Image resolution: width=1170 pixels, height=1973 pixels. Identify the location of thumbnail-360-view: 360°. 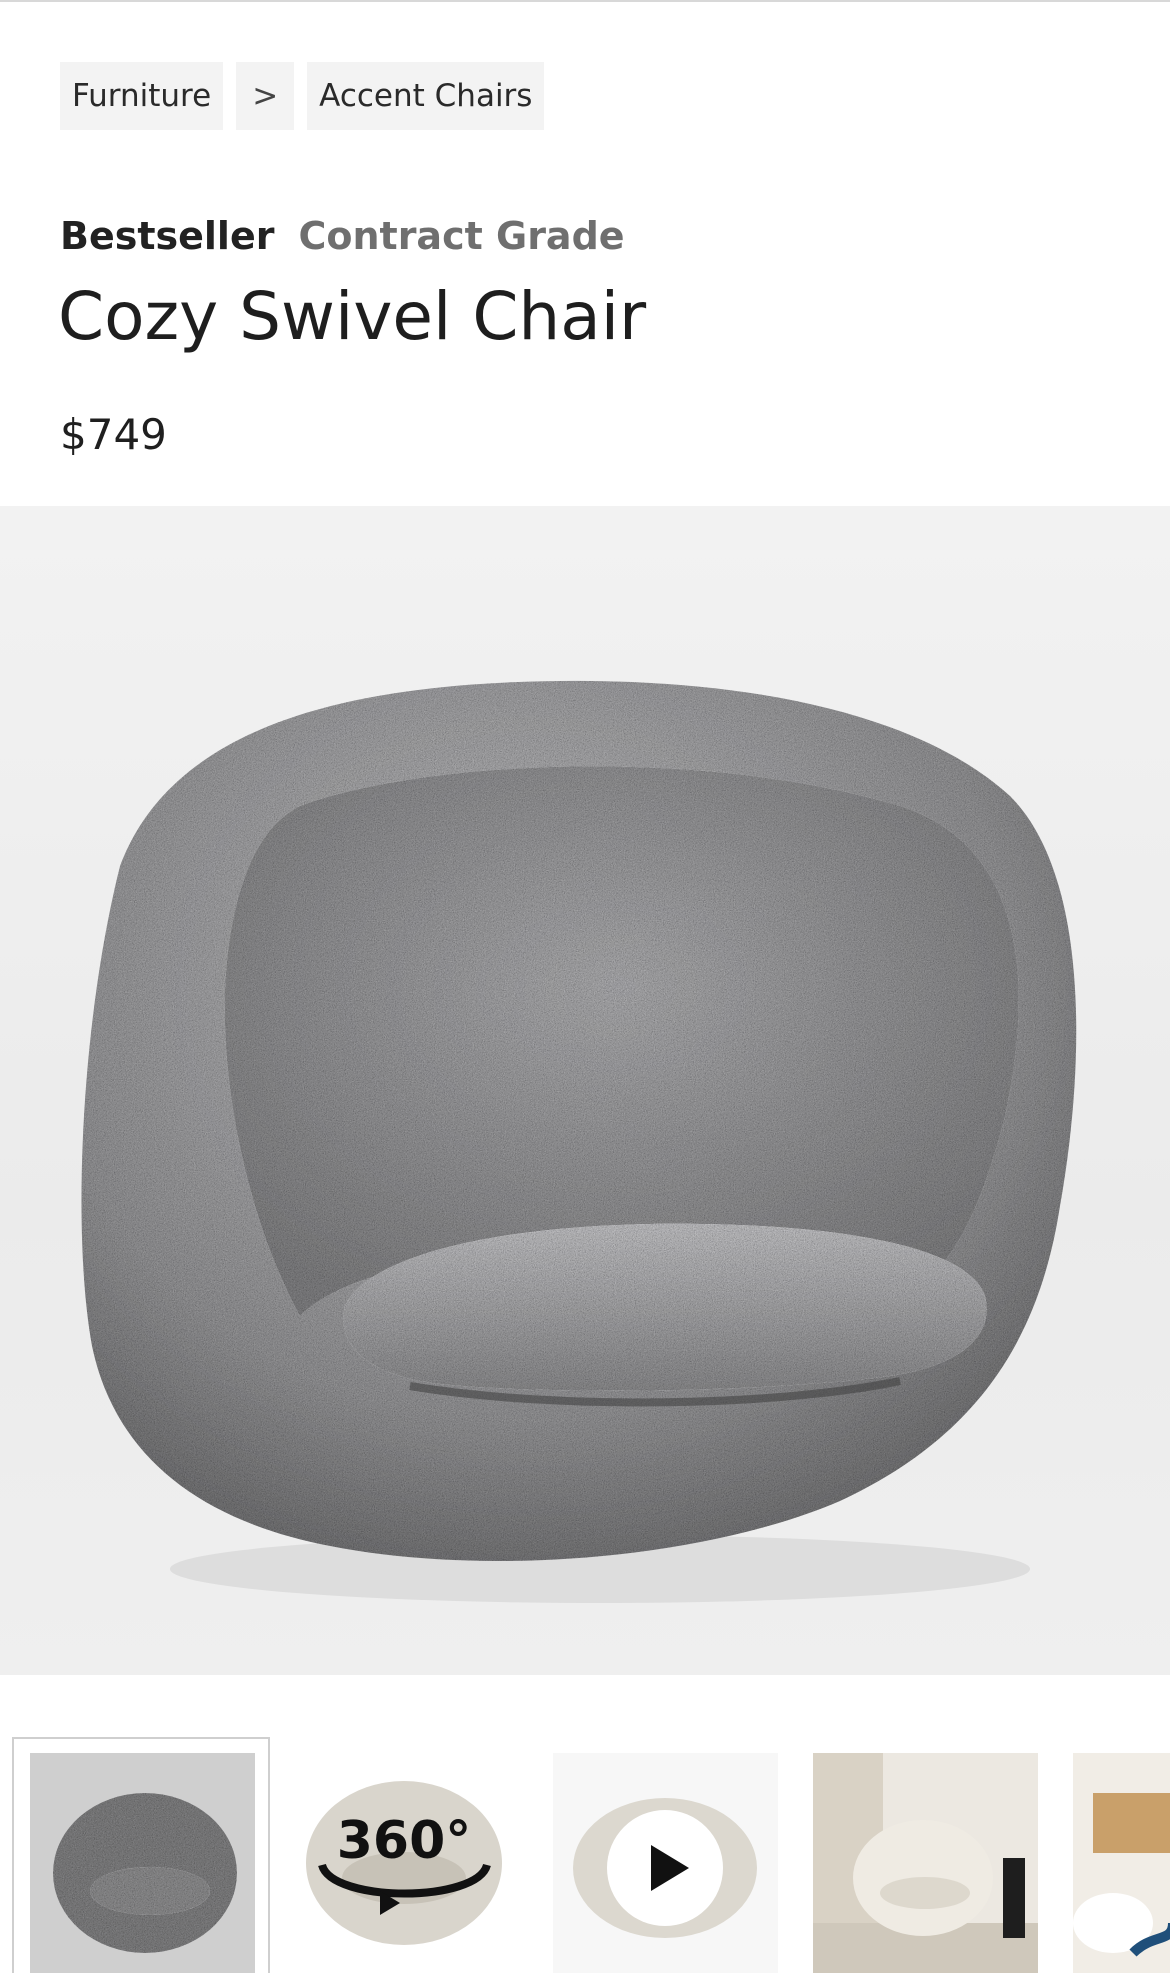
(404, 1863).